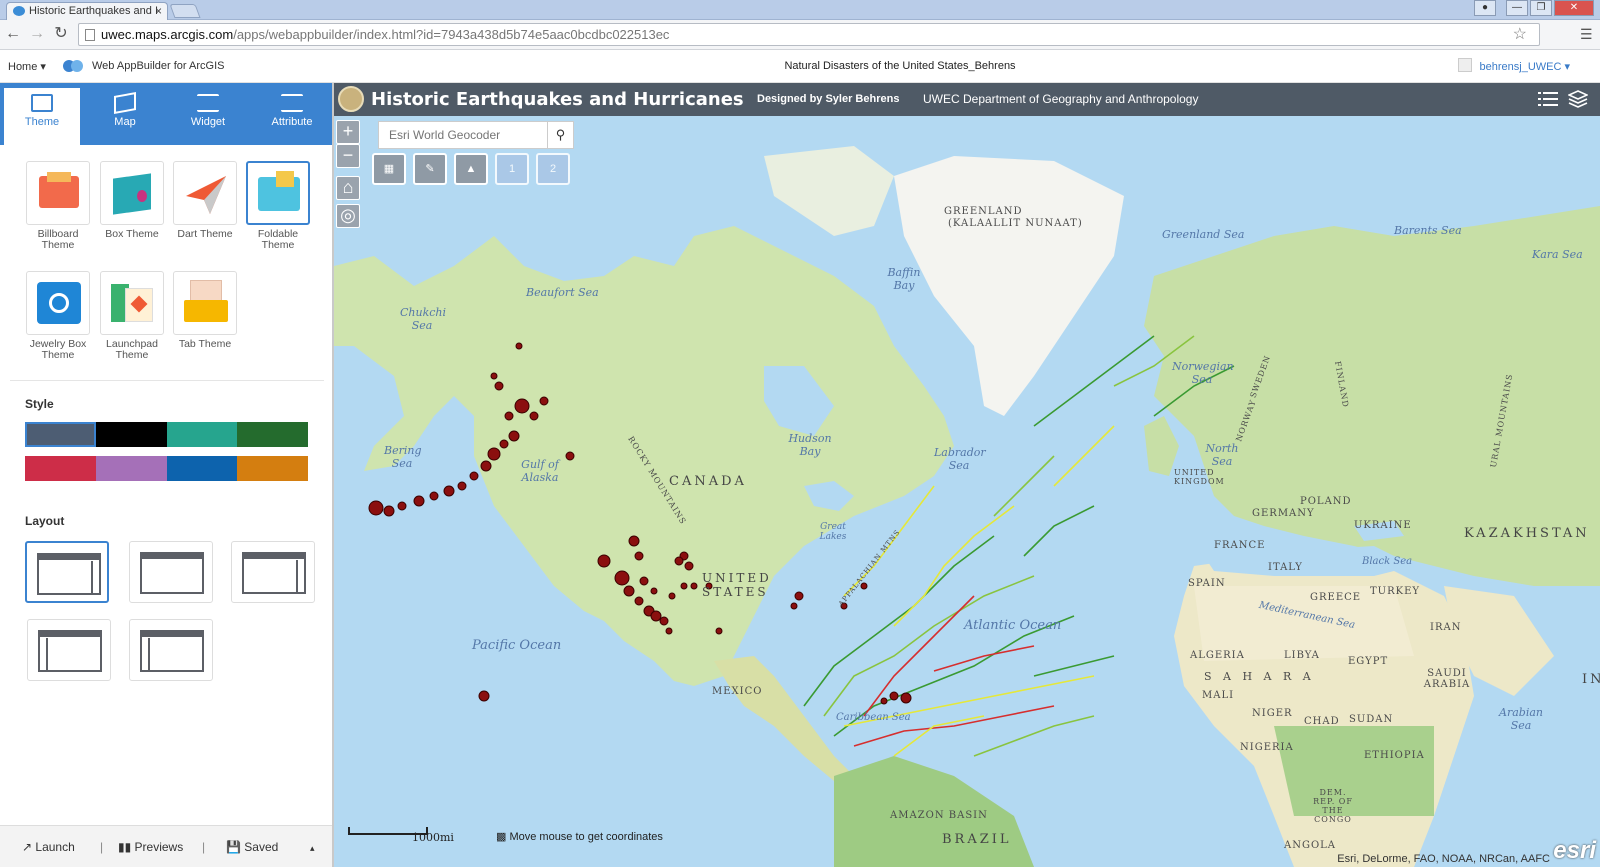 Image resolution: width=1600 pixels, height=867 pixels. What do you see at coordinates (1525, 66) in the screenshot?
I see `user-menu: behrensj_UWEC ▾` at bounding box center [1525, 66].